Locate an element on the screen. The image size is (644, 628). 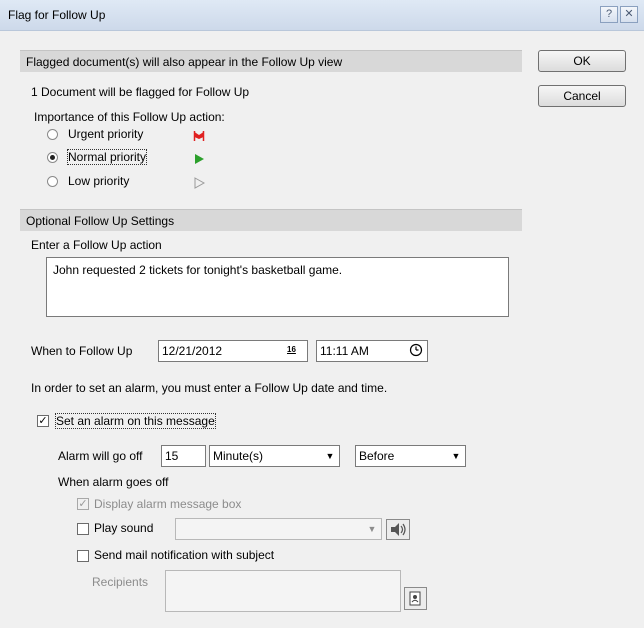
alarm-unit-value: Minute(s) is located at coordinates (238, 456).